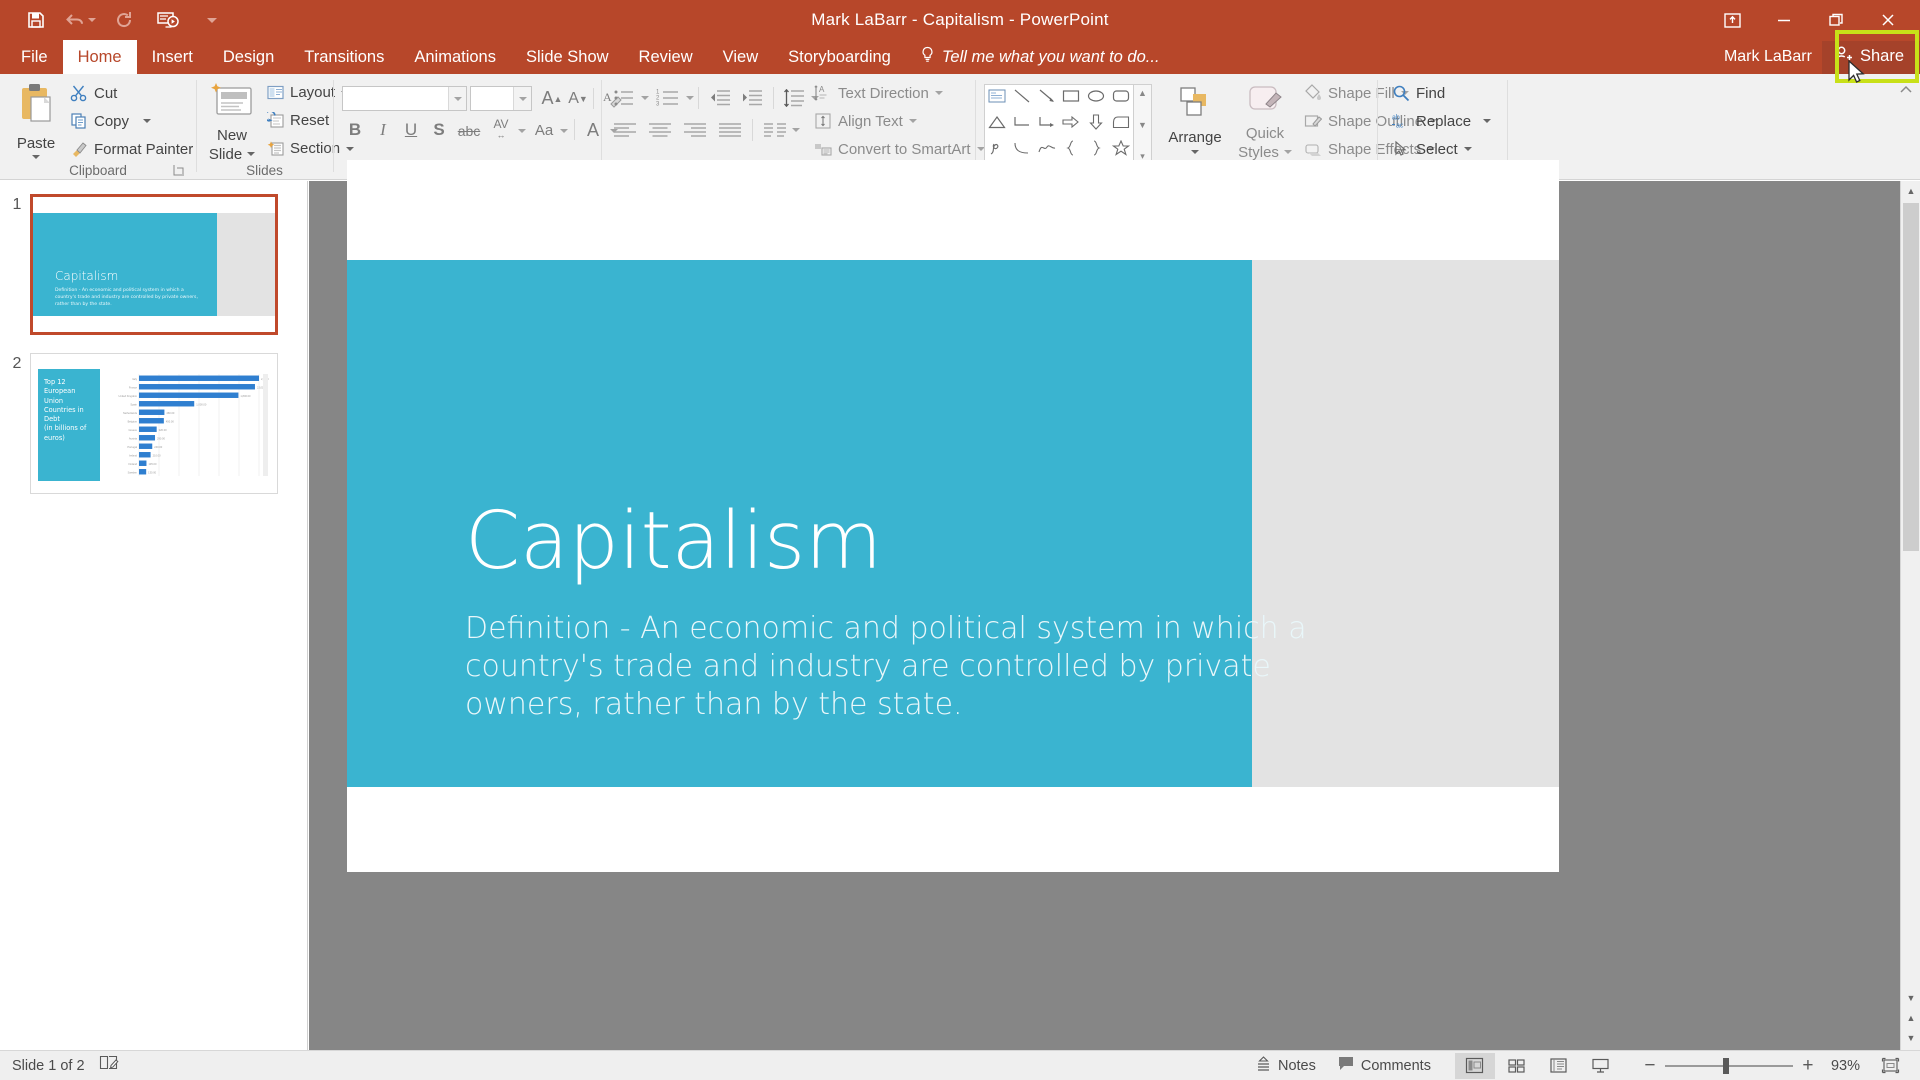  What do you see at coordinates (1287, 151) in the screenshot?
I see `quick-styles-caret-icon` at bounding box center [1287, 151].